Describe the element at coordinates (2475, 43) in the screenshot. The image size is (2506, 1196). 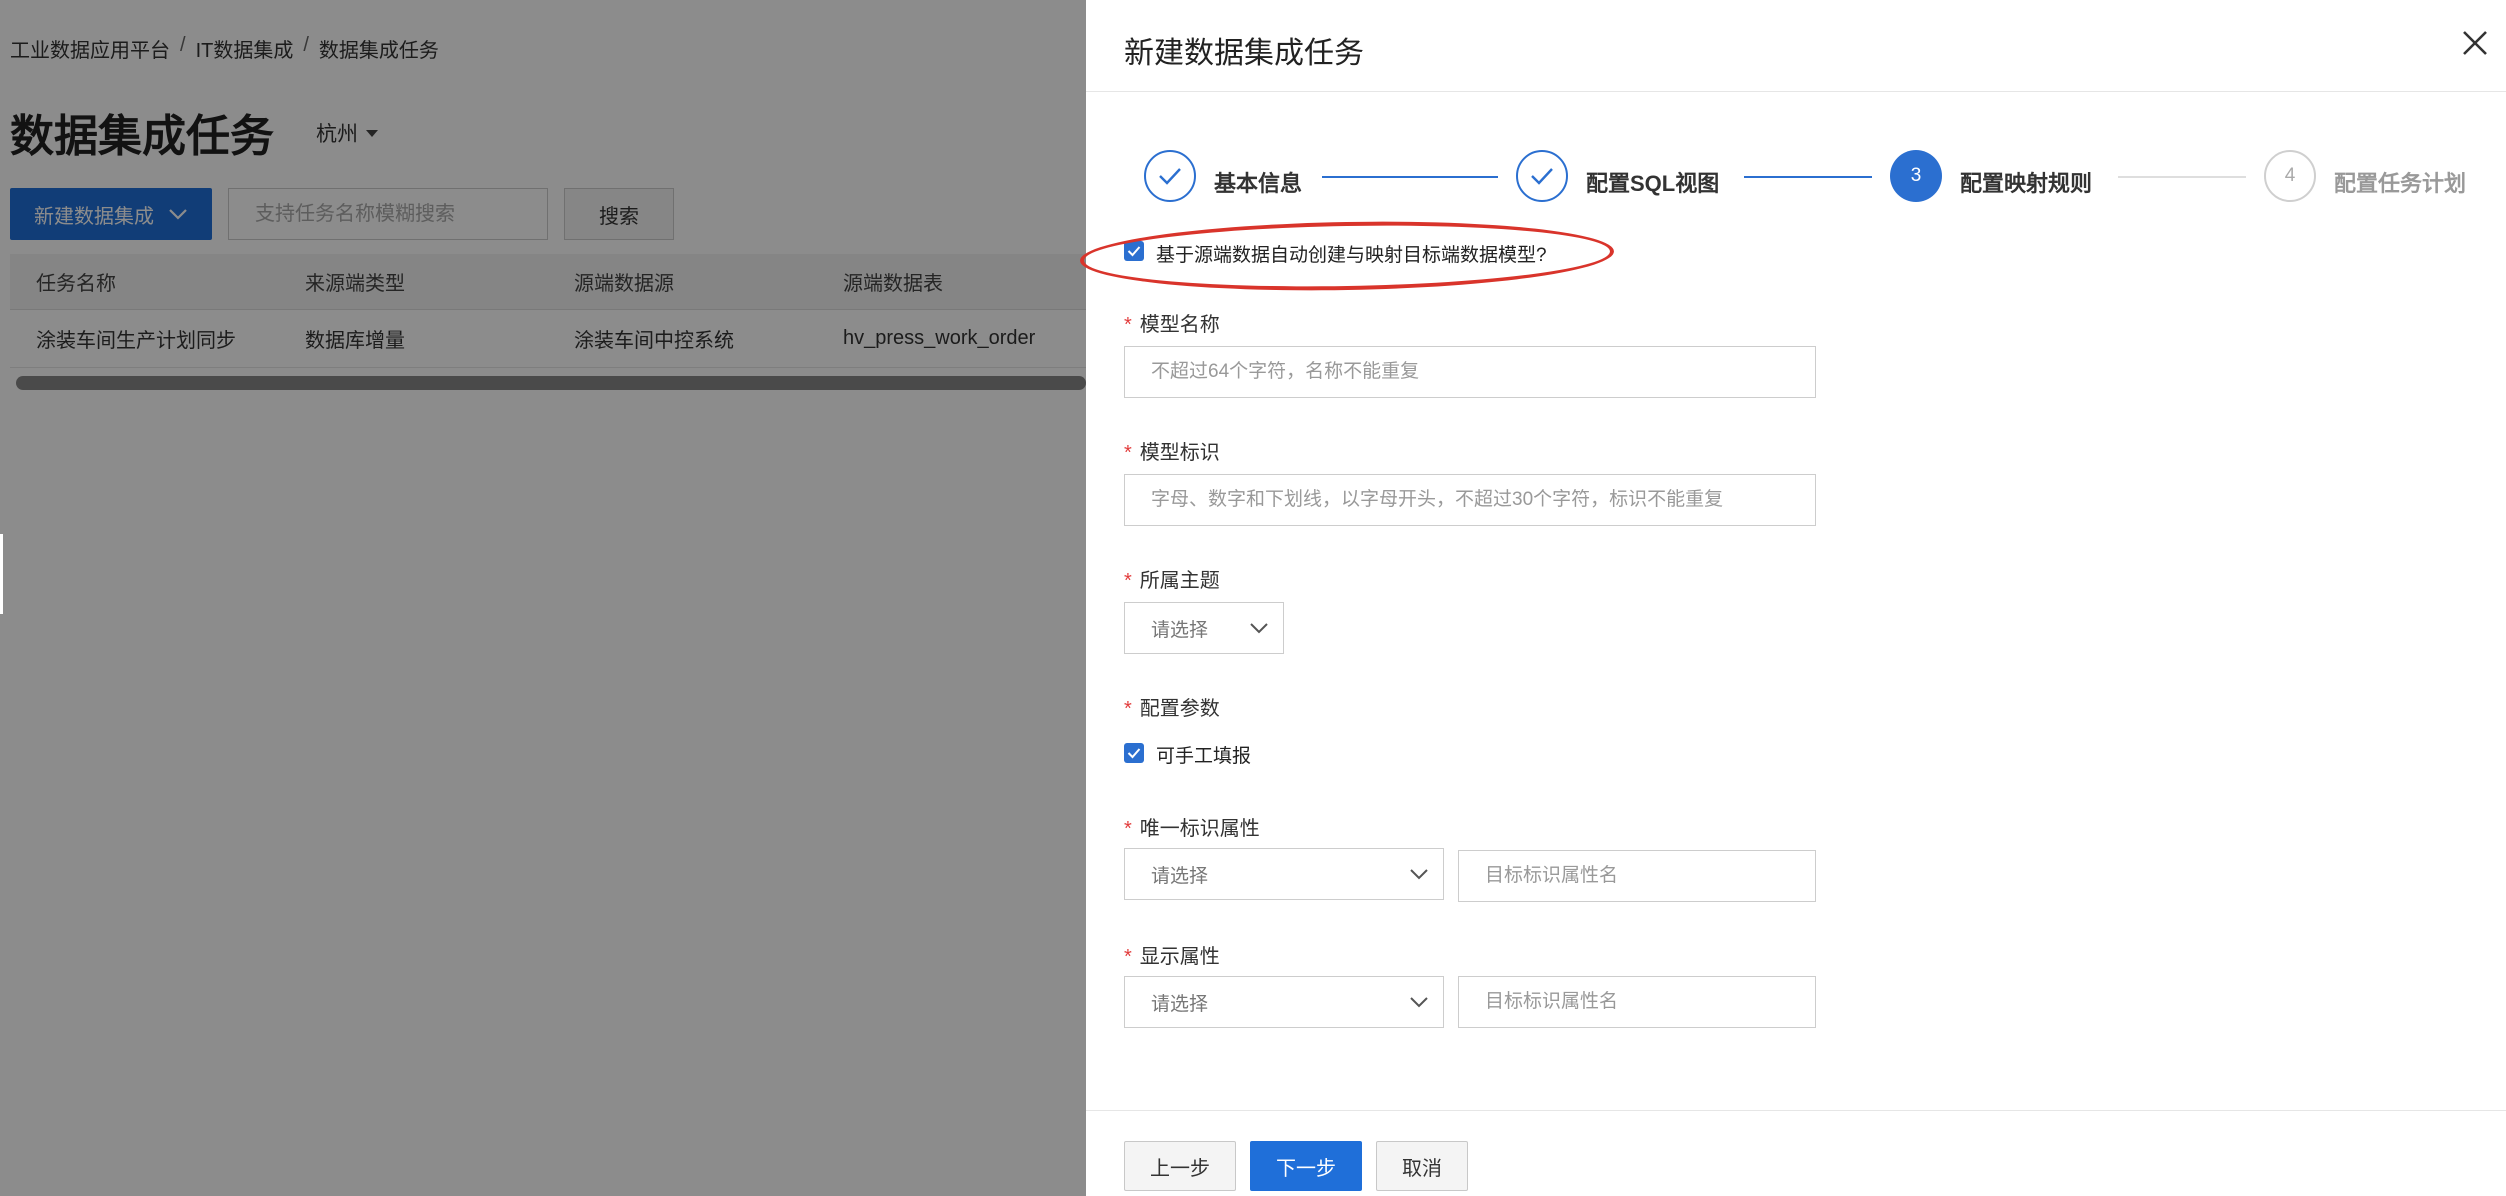
I see `close-icon` at that location.